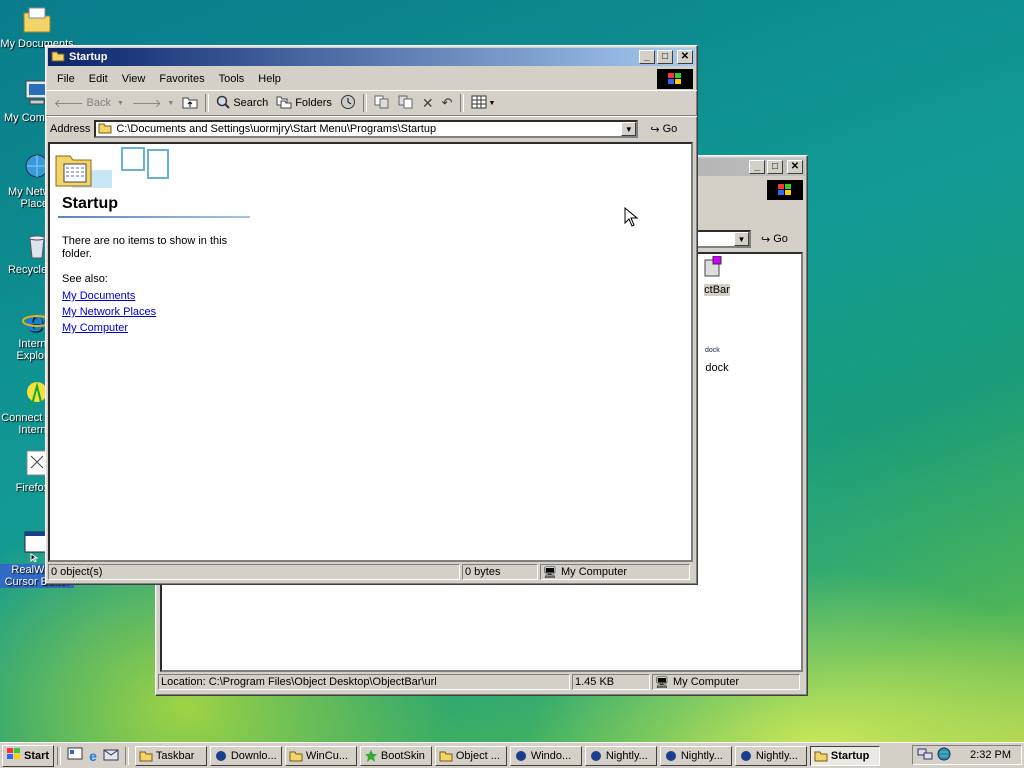  I want to click on menu-view: View, so click(134, 79).